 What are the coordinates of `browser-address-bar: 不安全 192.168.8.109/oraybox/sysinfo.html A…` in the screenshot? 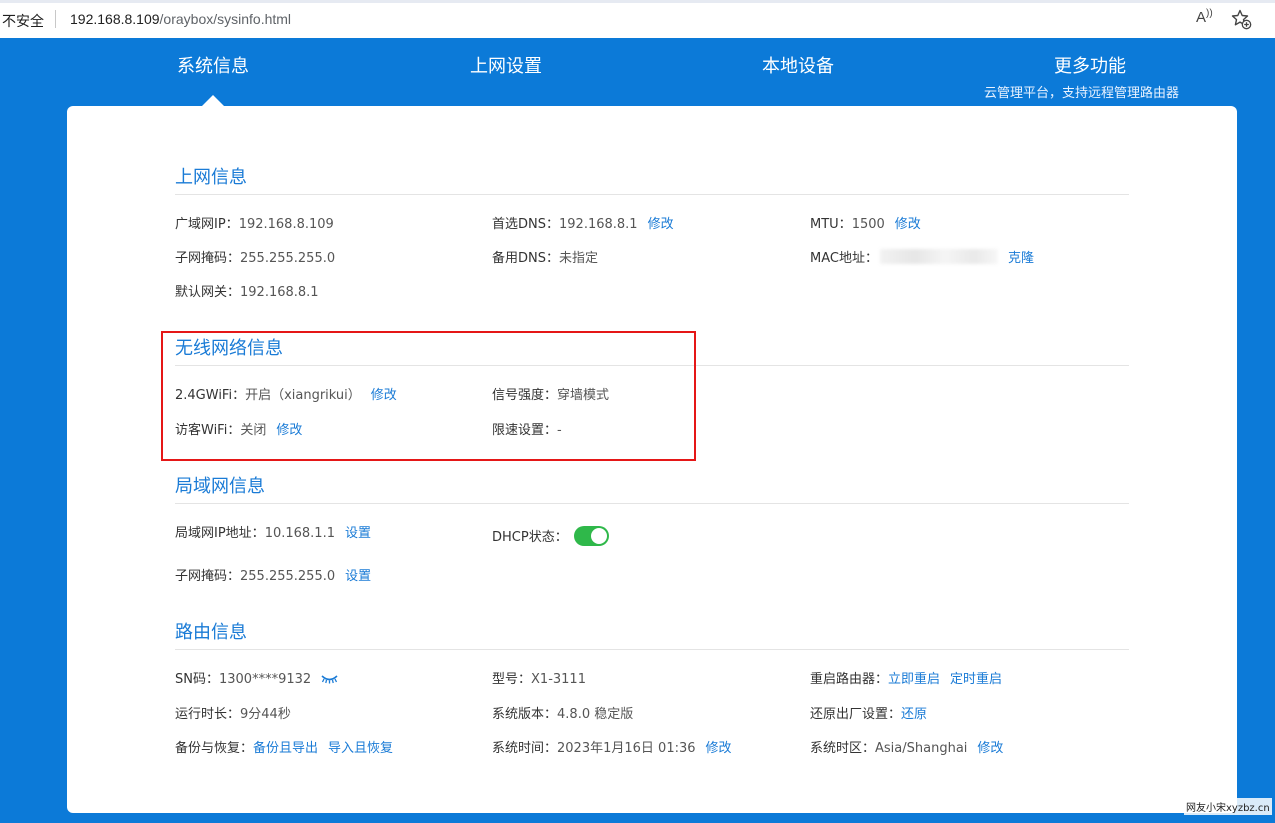 It's located at (637, 19).